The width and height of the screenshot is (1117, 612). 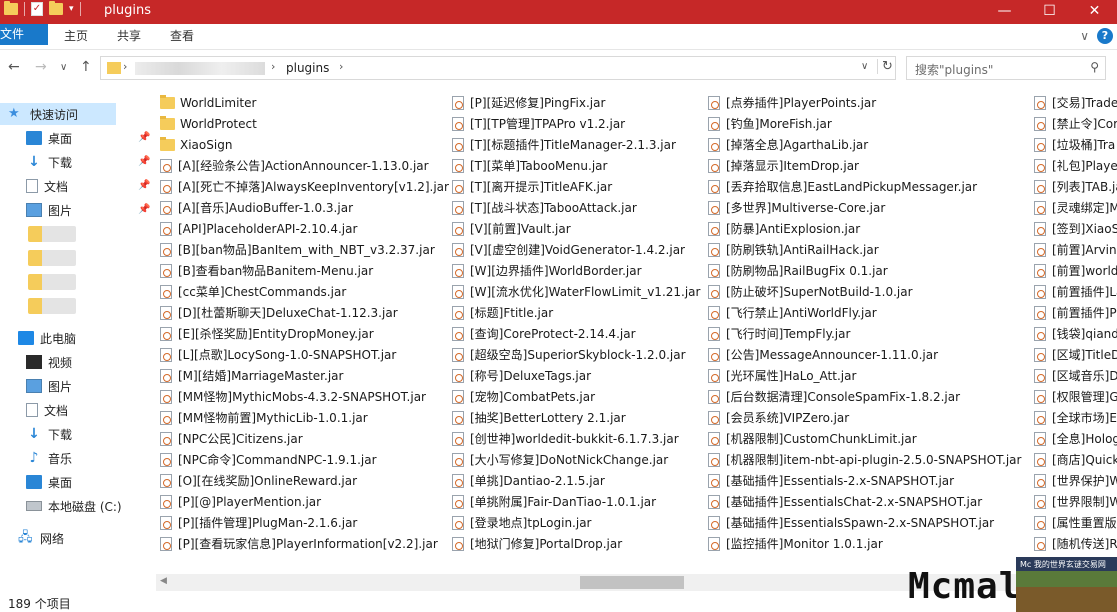 What do you see at coordinates (49, 386) in the screenshot?
I see `nav-item-pc-pictures: 图片` at bounding box center [49, 386].